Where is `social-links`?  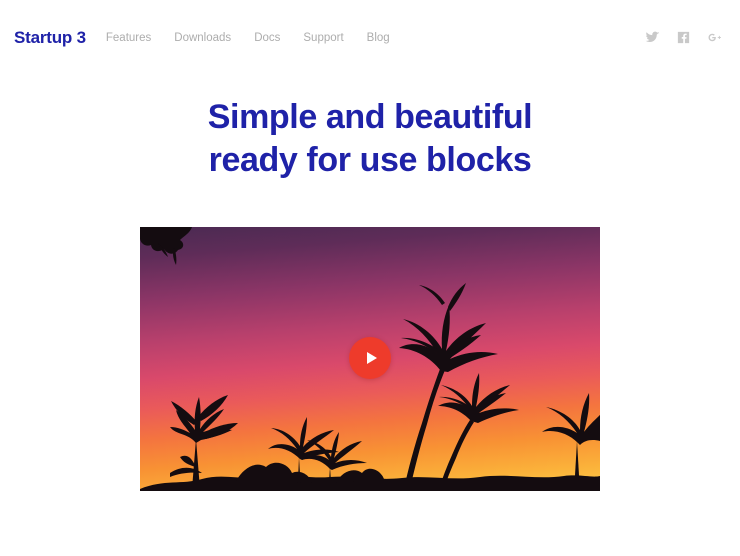 social-links is located at coordinates (685, 37).